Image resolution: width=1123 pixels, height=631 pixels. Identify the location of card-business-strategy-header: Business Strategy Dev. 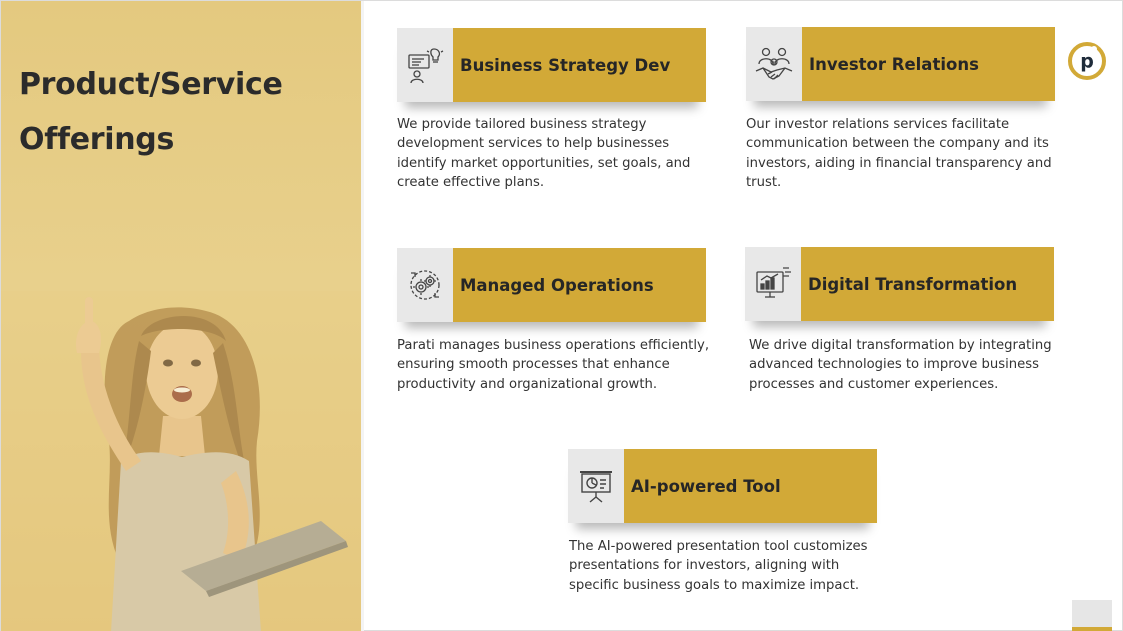
(551, 65).